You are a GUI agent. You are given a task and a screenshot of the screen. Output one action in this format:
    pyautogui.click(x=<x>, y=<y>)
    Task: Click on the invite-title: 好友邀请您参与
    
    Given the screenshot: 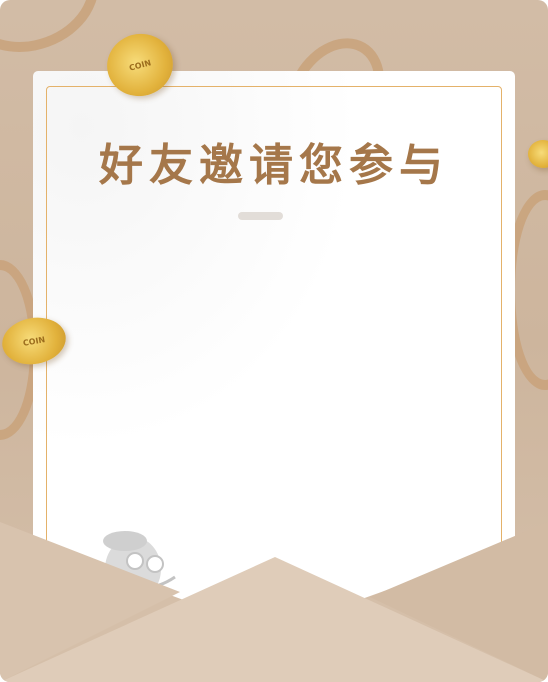 What is the action you would take?
    pyautogui.click(x=274, y=165)
    